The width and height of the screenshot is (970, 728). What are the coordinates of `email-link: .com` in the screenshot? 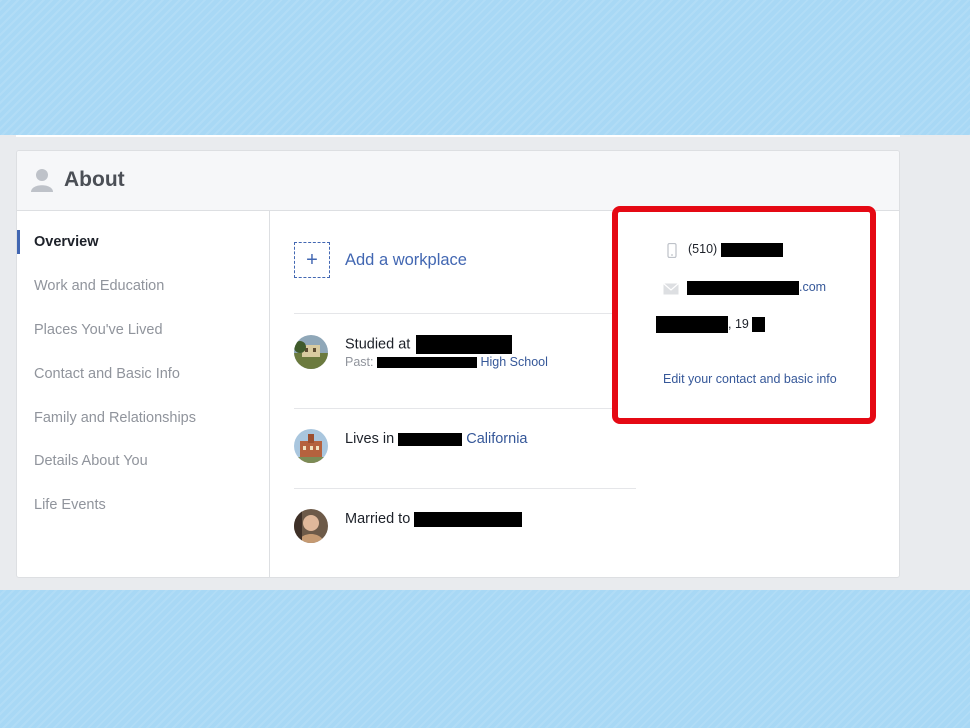 It's located at (812, 287).